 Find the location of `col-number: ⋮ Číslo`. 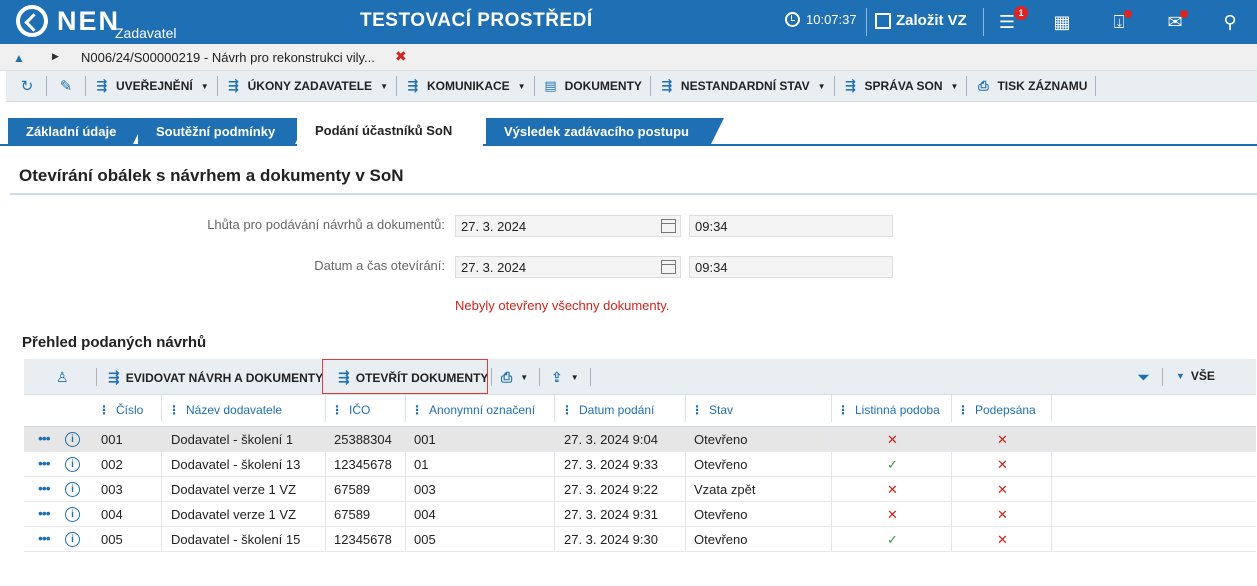

col-number: ⋮ Číslo is located at coordinates (120, 410).